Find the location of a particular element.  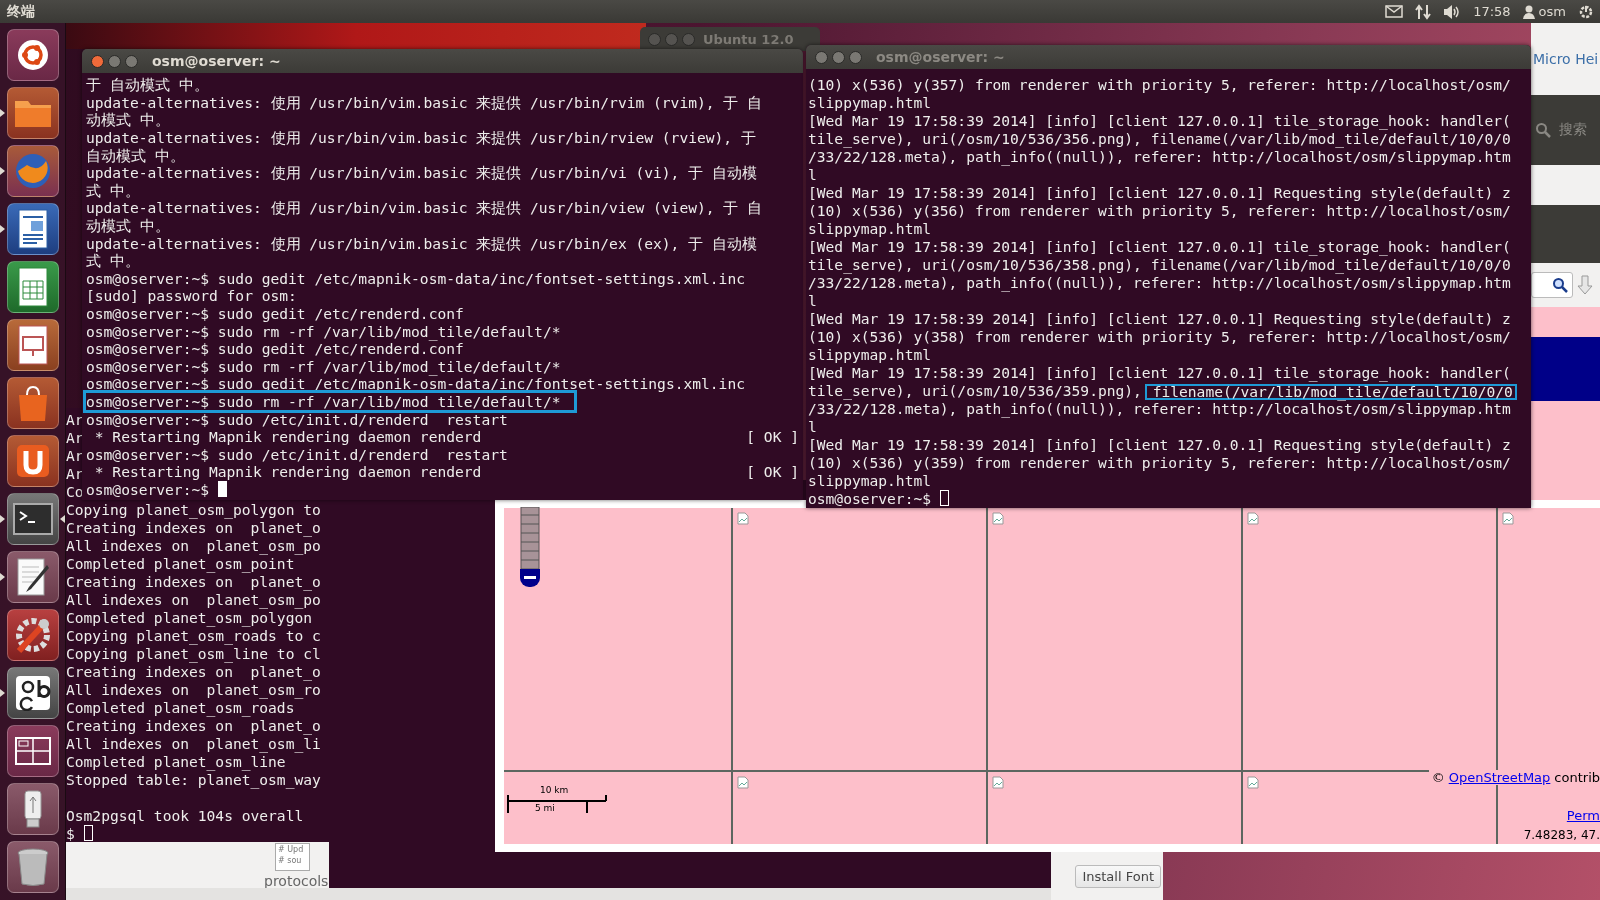

terminal-icon is located at coordinates (32, 519).